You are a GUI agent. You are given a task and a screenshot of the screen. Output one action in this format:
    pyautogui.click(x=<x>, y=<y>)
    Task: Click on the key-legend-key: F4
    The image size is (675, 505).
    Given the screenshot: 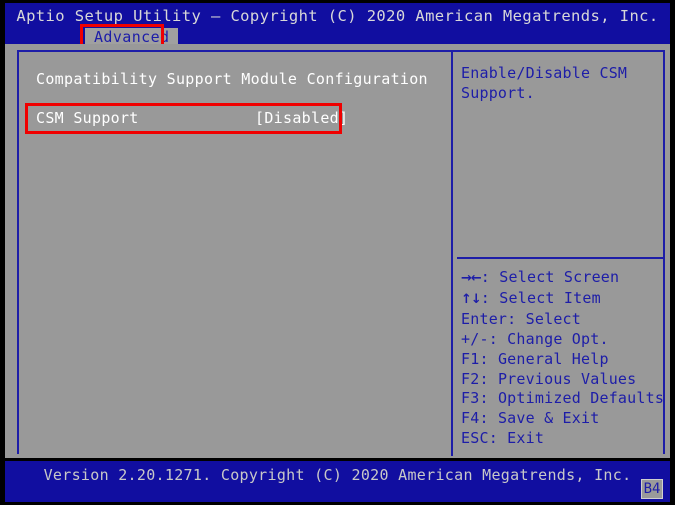 What is the action you would take?
    pyautogui.click(x=470, y=418)
    